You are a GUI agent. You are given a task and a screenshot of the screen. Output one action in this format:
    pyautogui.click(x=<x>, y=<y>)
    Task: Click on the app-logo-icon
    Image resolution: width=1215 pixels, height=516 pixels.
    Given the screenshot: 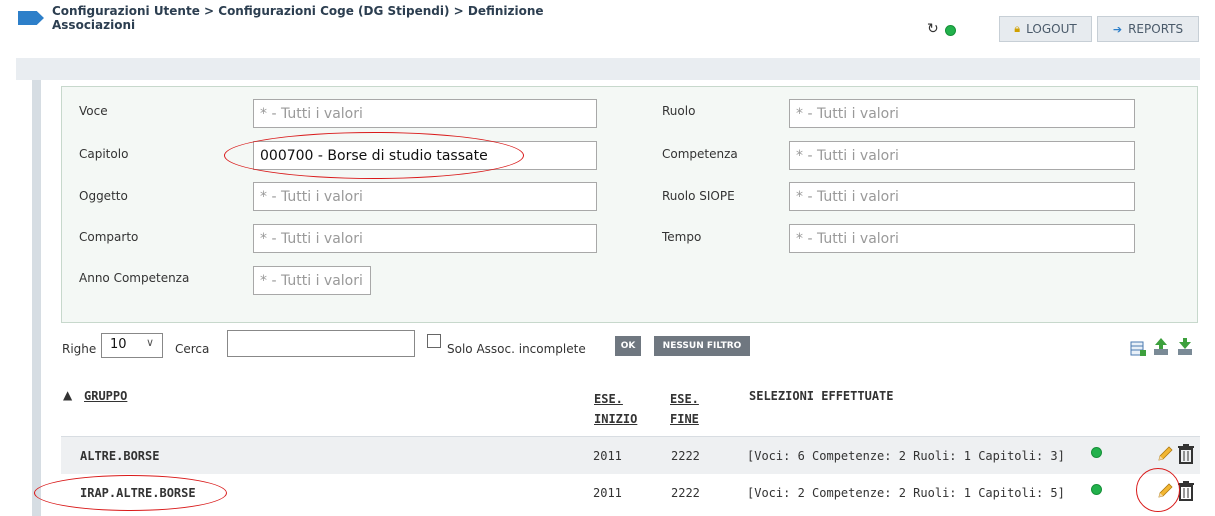 What is the action you would take?
    pyautogui.click(x=31, y=18)
    